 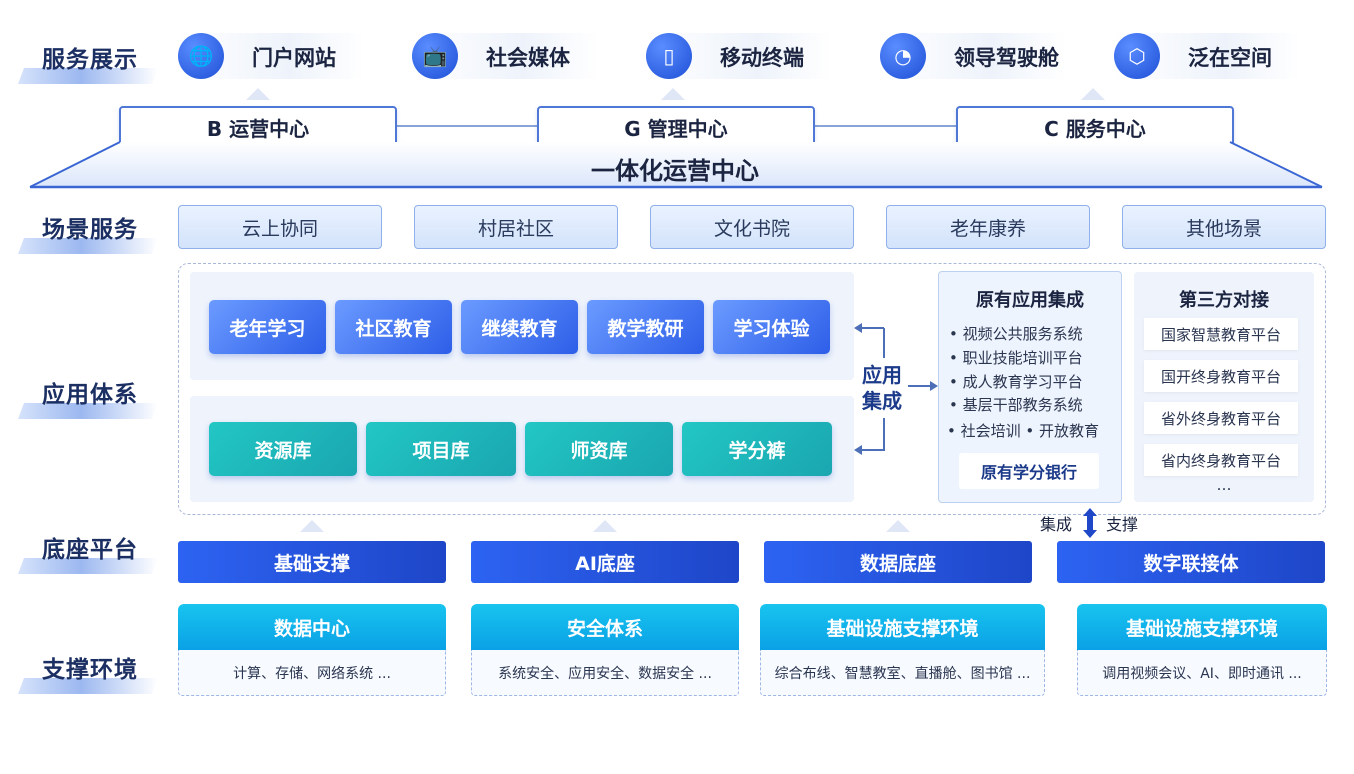 I want to click on scene-cloud-collab: 云上协同, so click(x=280, y=227).